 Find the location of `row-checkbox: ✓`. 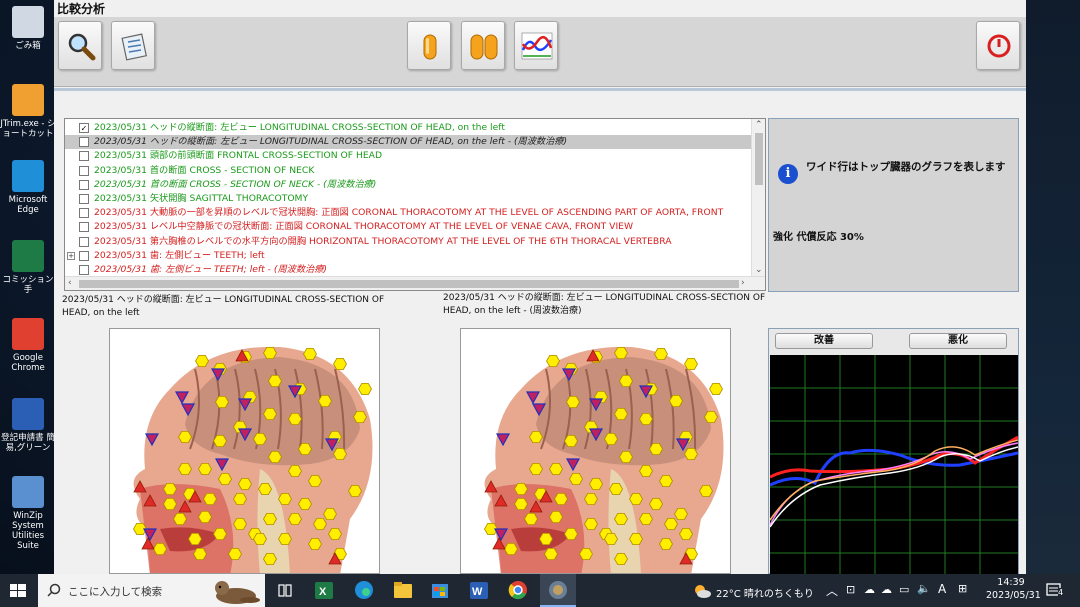

row-checkbox: ✓ is located at coordinates (84, 128).